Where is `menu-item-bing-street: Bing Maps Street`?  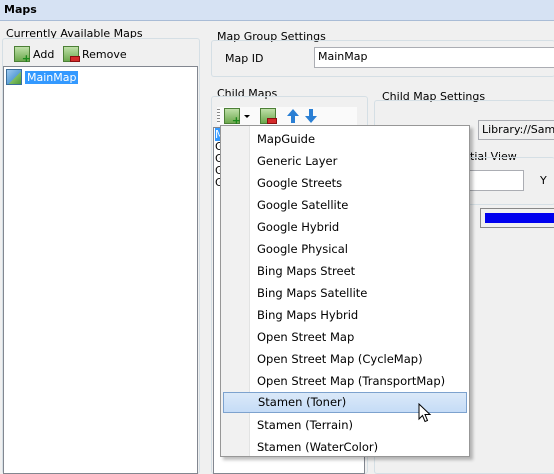 menu-item-bing-street: Bing Maps Street is located at coordinates (345, 271).